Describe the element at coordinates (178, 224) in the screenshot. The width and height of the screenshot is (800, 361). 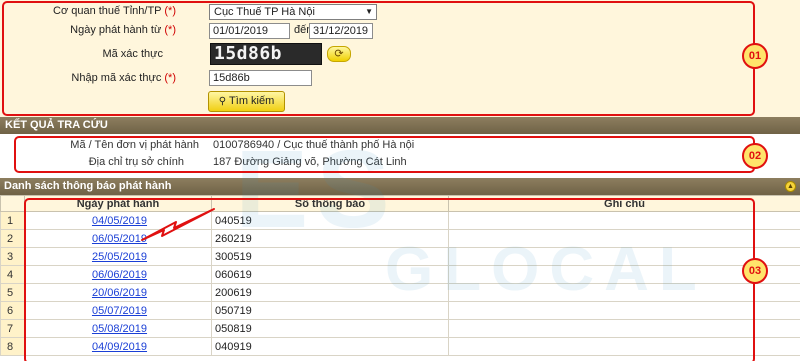
I see `red-arrow-icon` at that location.